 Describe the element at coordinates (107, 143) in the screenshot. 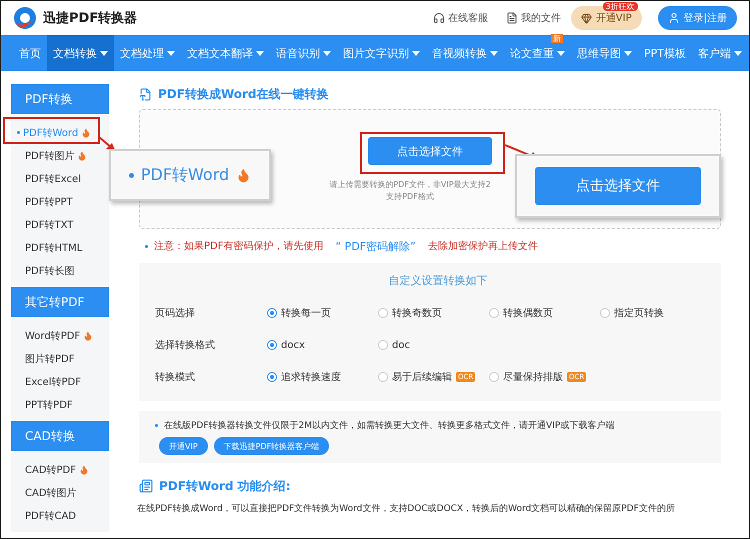

I see `arrow-icon` at that location.